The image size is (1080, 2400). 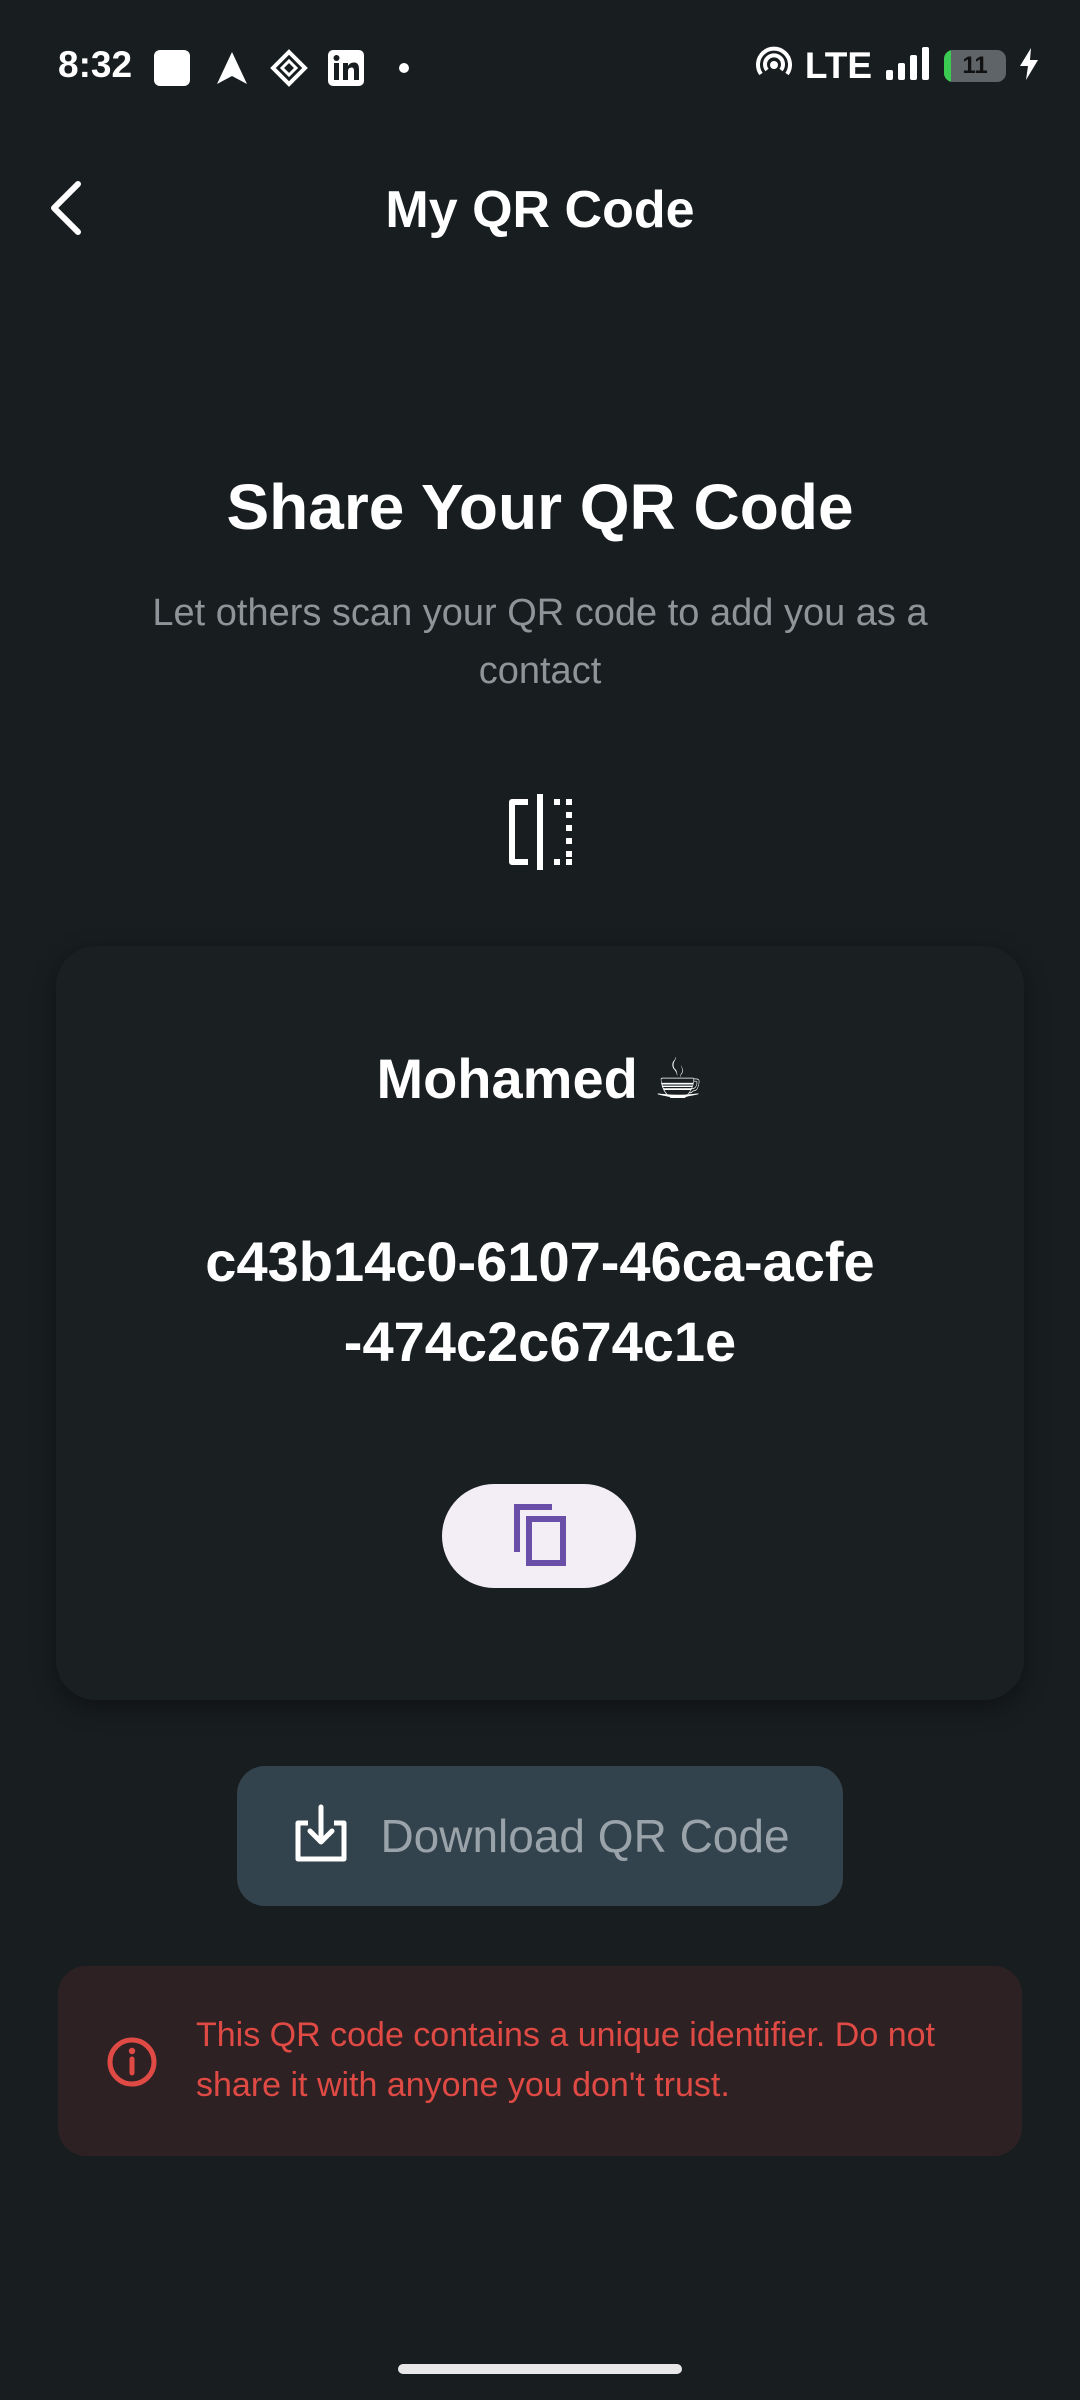 What do you see at coordinates (540, 1078) in the screenshot?
I see `user-name: Mohamed ☕` at bounding box center [540, 1078].